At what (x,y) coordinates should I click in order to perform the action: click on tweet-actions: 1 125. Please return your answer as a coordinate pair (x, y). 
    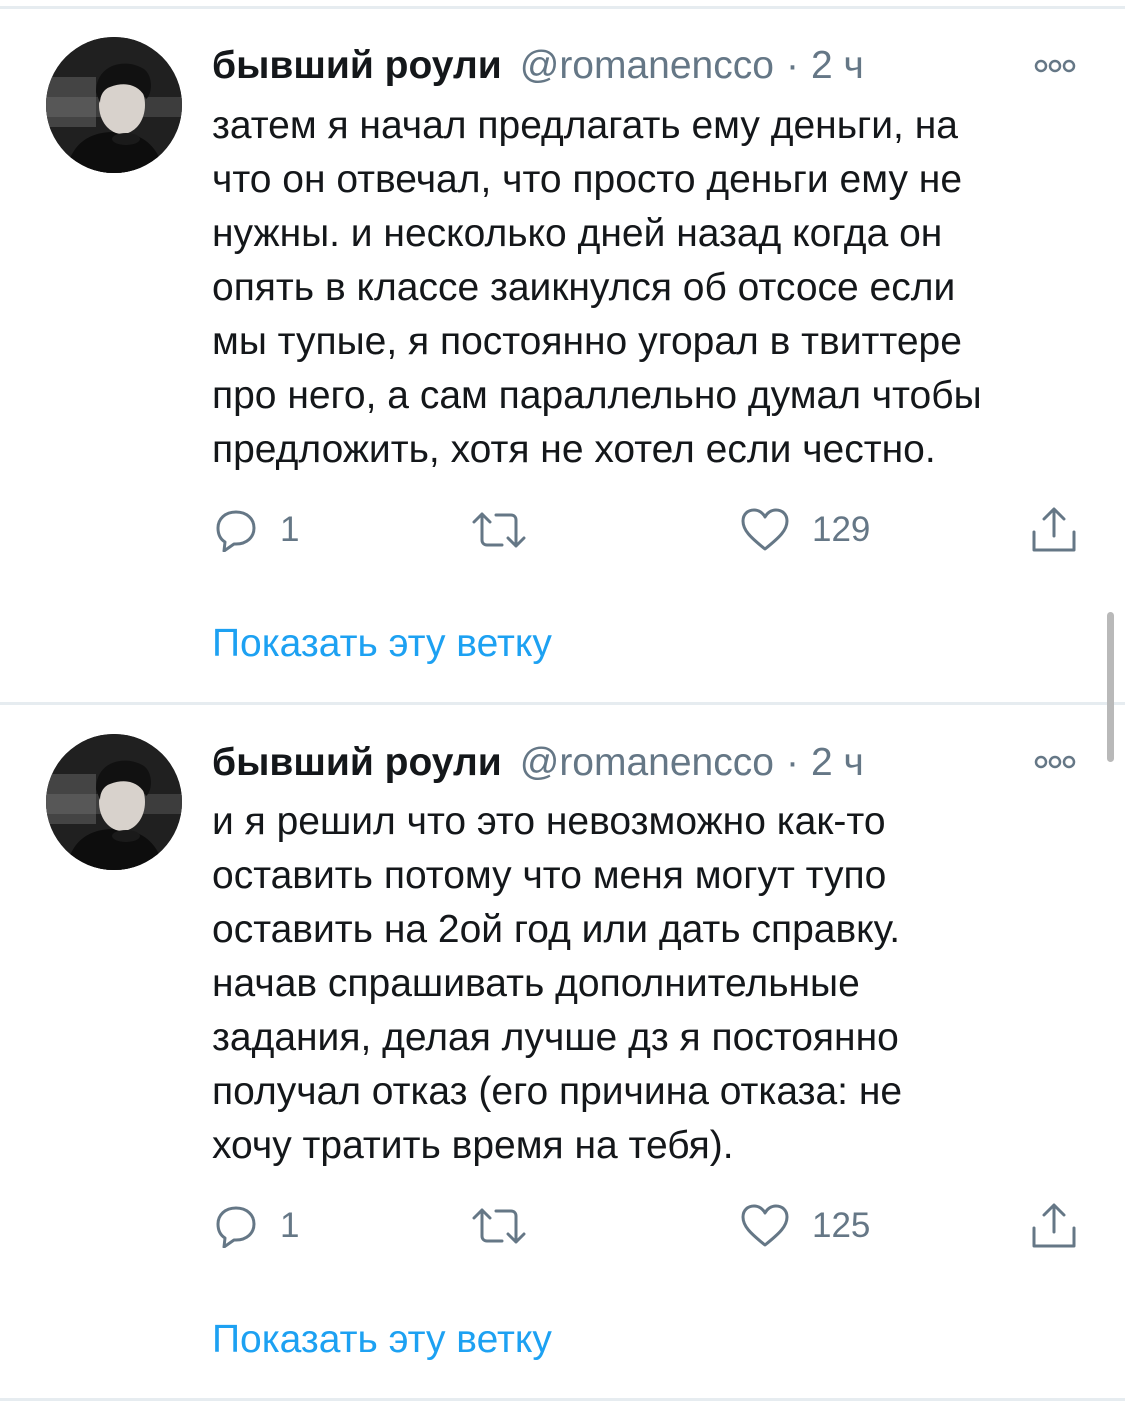
    Looking at the image, I should click on (562, 1226).